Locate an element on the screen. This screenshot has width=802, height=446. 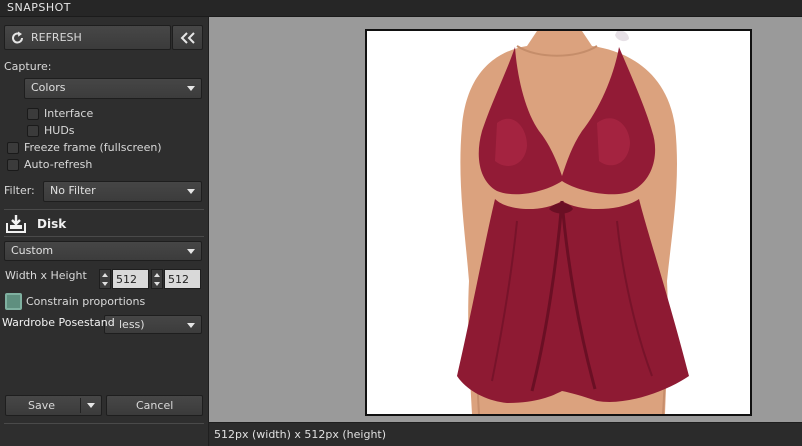
huds-label: HUDs is located at coordinates (59, 130).